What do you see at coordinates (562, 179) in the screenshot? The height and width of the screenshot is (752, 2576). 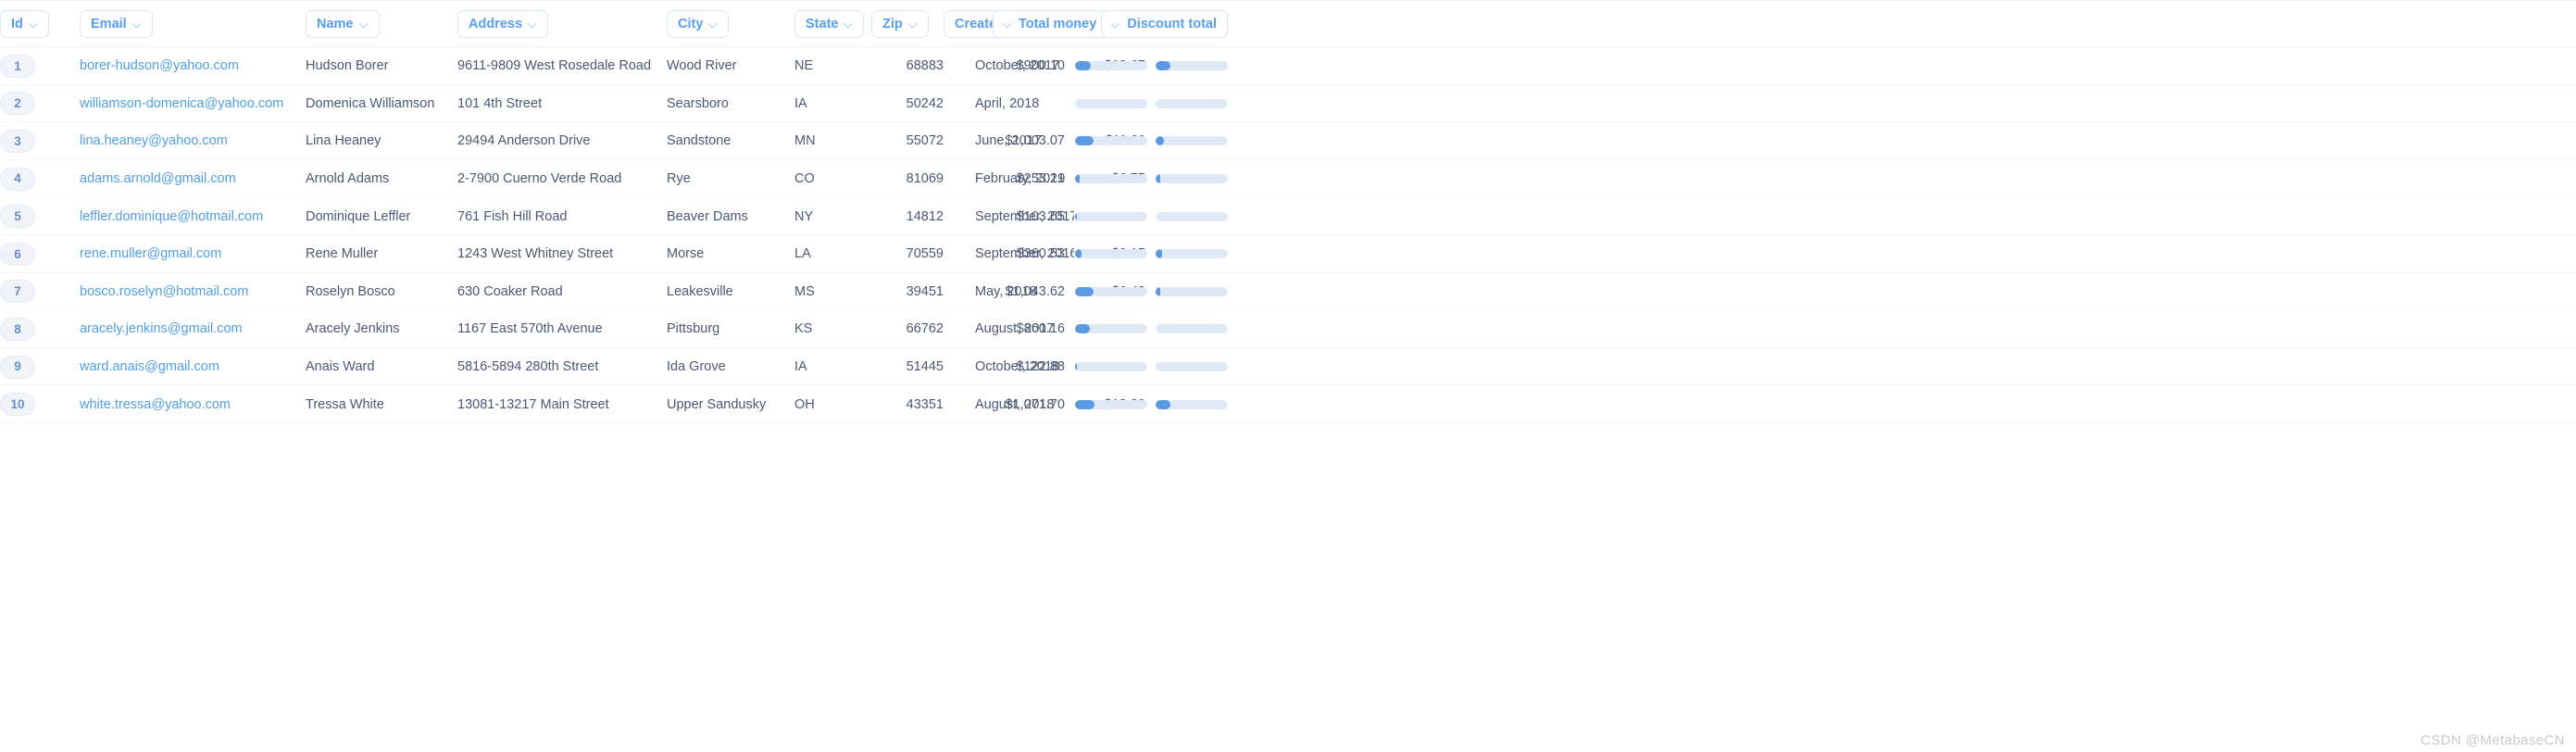 I see `cell-address: 2-7900 Cuerno Verde Road` at bounding box center [562, 179].